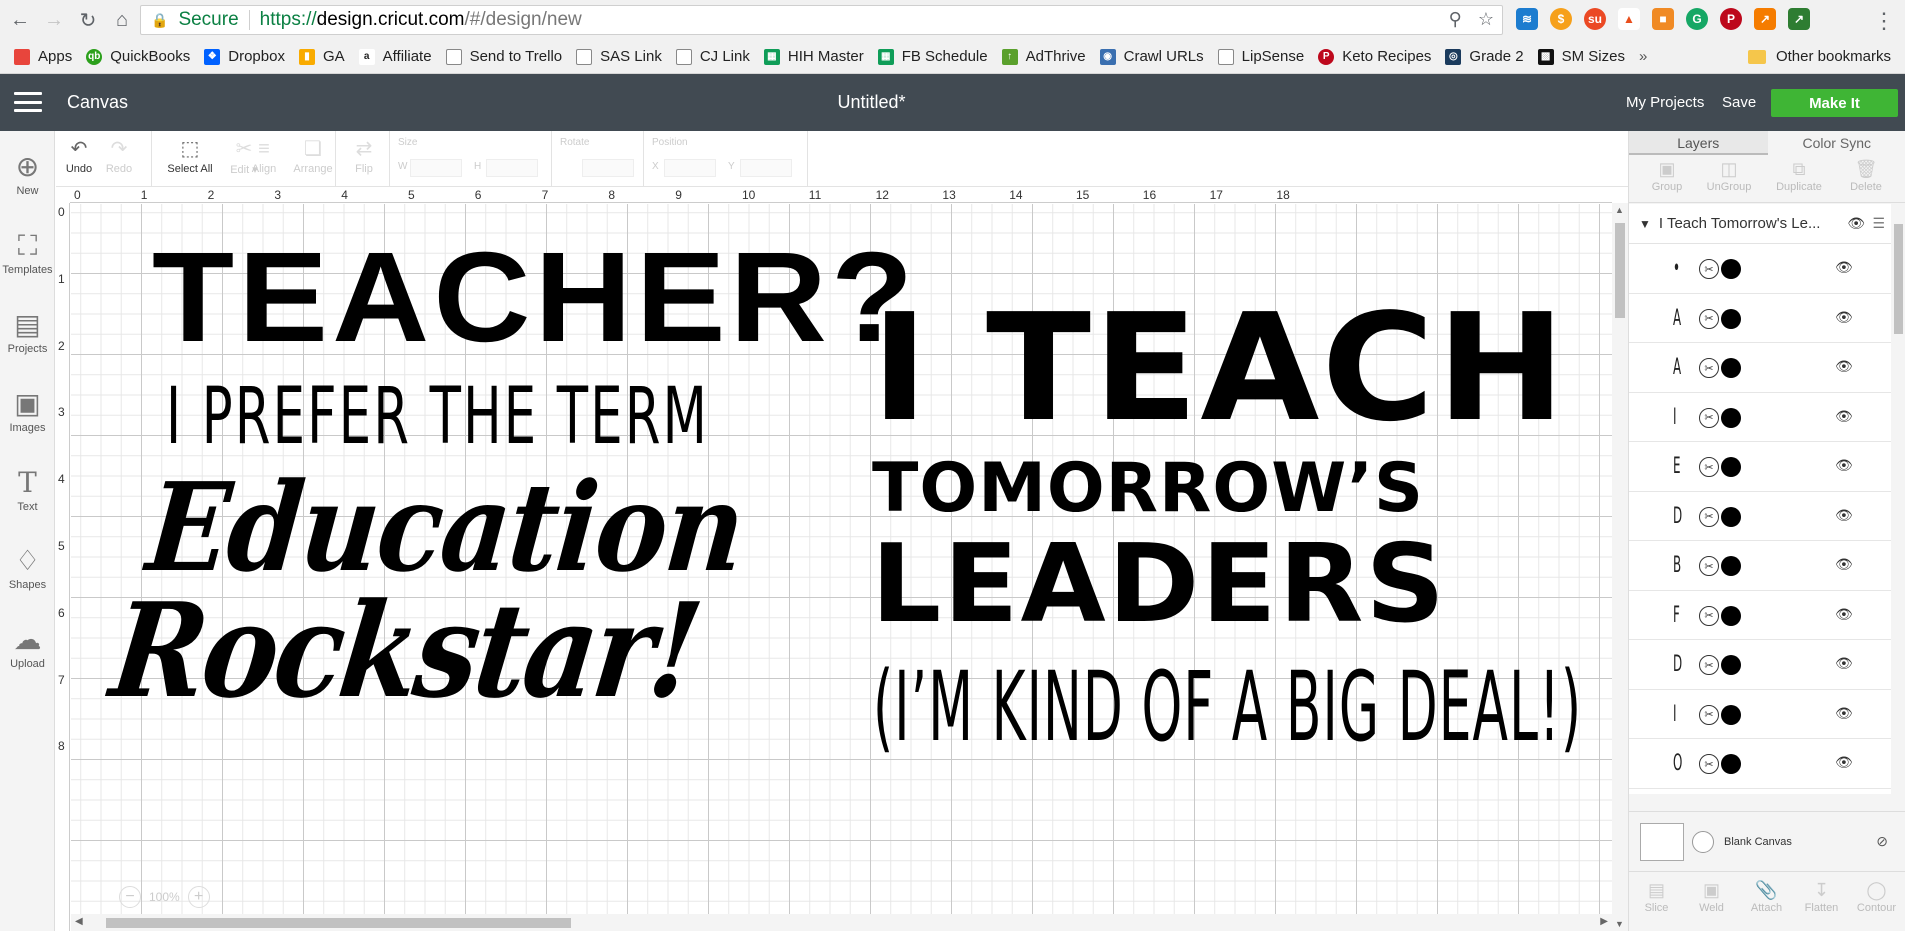 The height and width of the screenshot is (931, 1905). I want to click on home-icon: ⌂, so click(122, 20).